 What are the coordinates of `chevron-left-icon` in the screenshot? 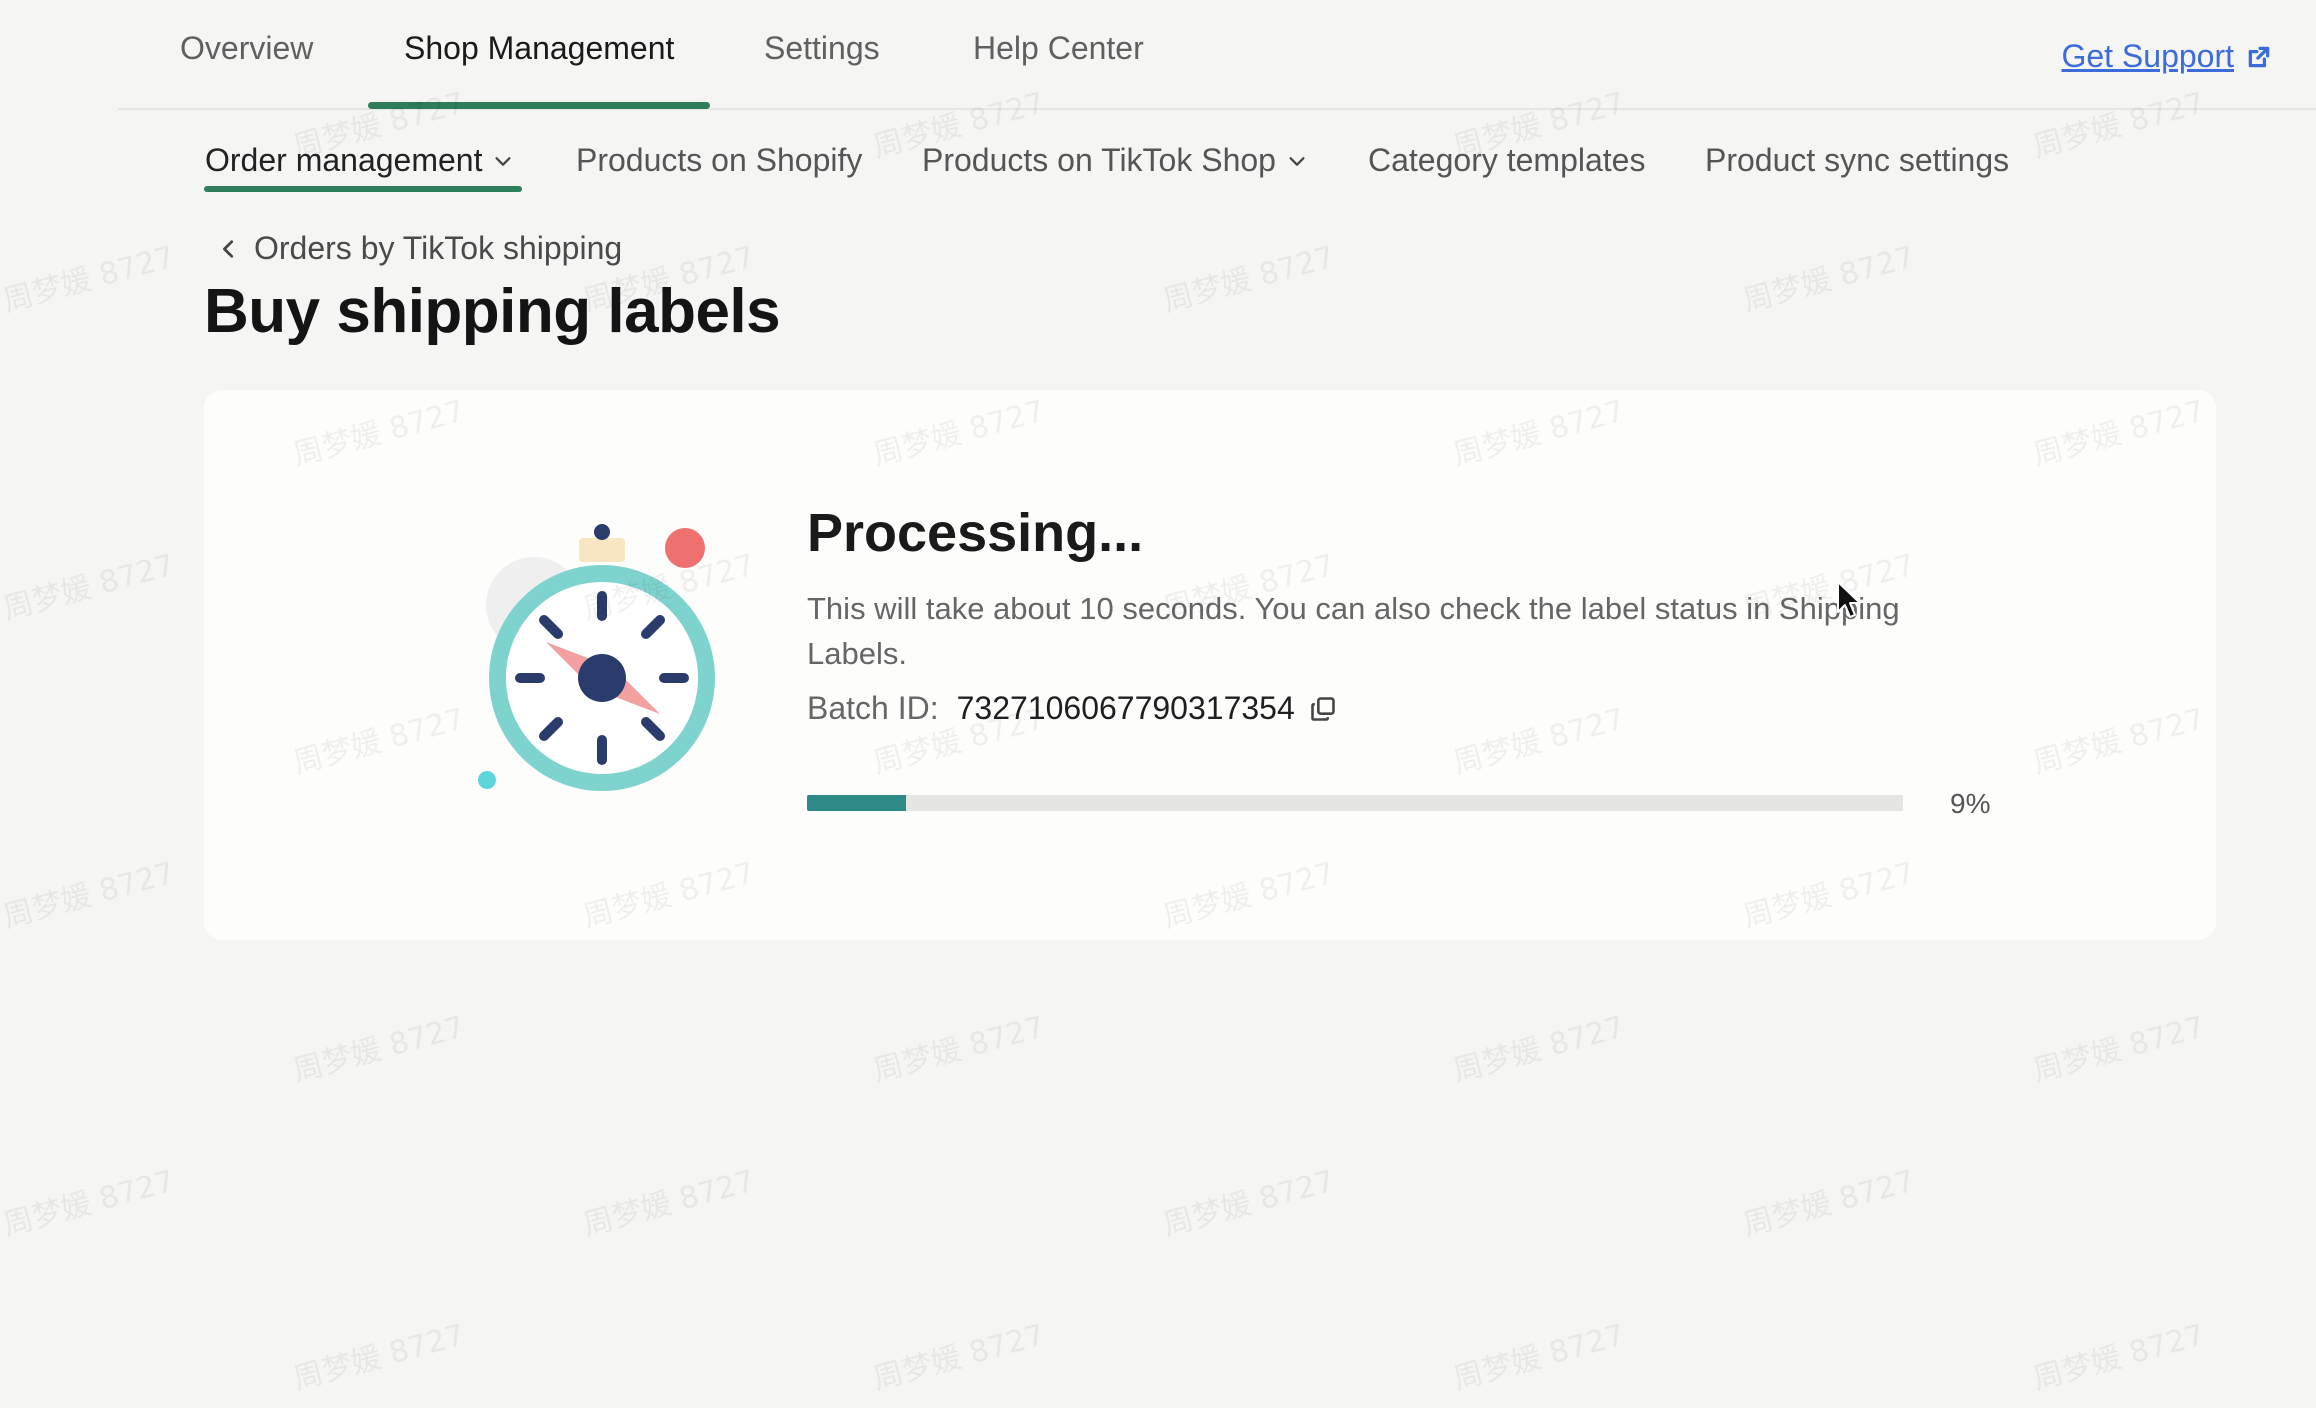 It's located at (228, 248).